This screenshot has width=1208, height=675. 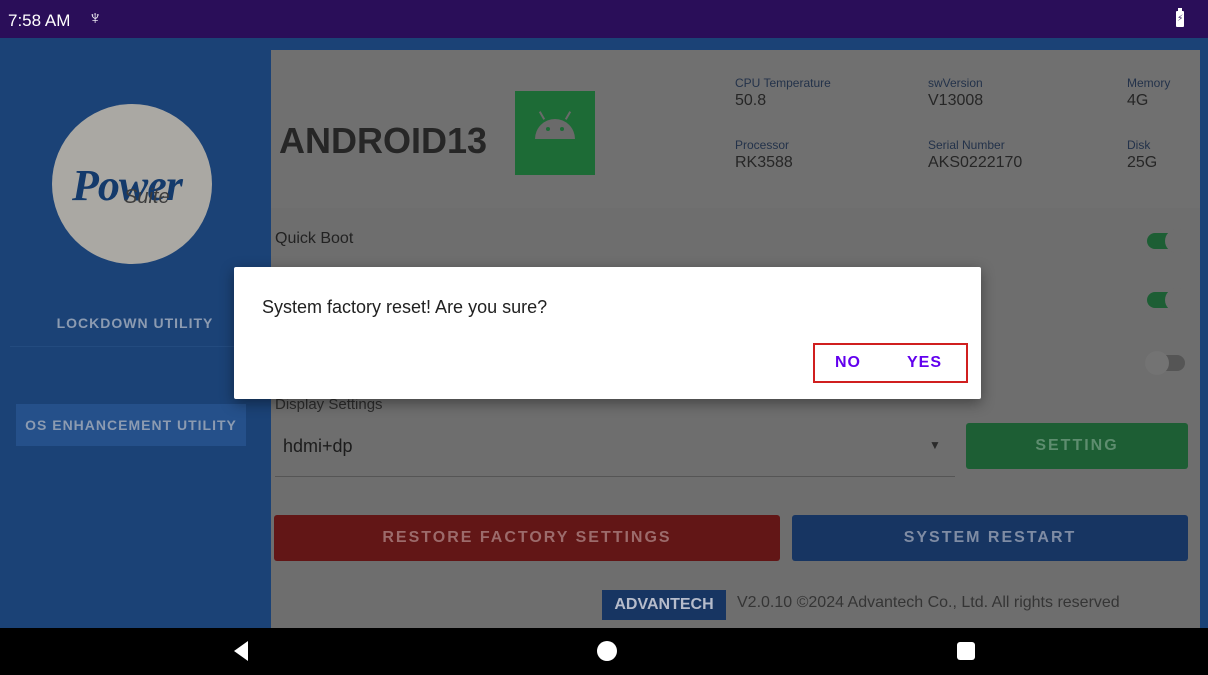 I want to click on disk-label: Disk, so click(x=1139, y=145).